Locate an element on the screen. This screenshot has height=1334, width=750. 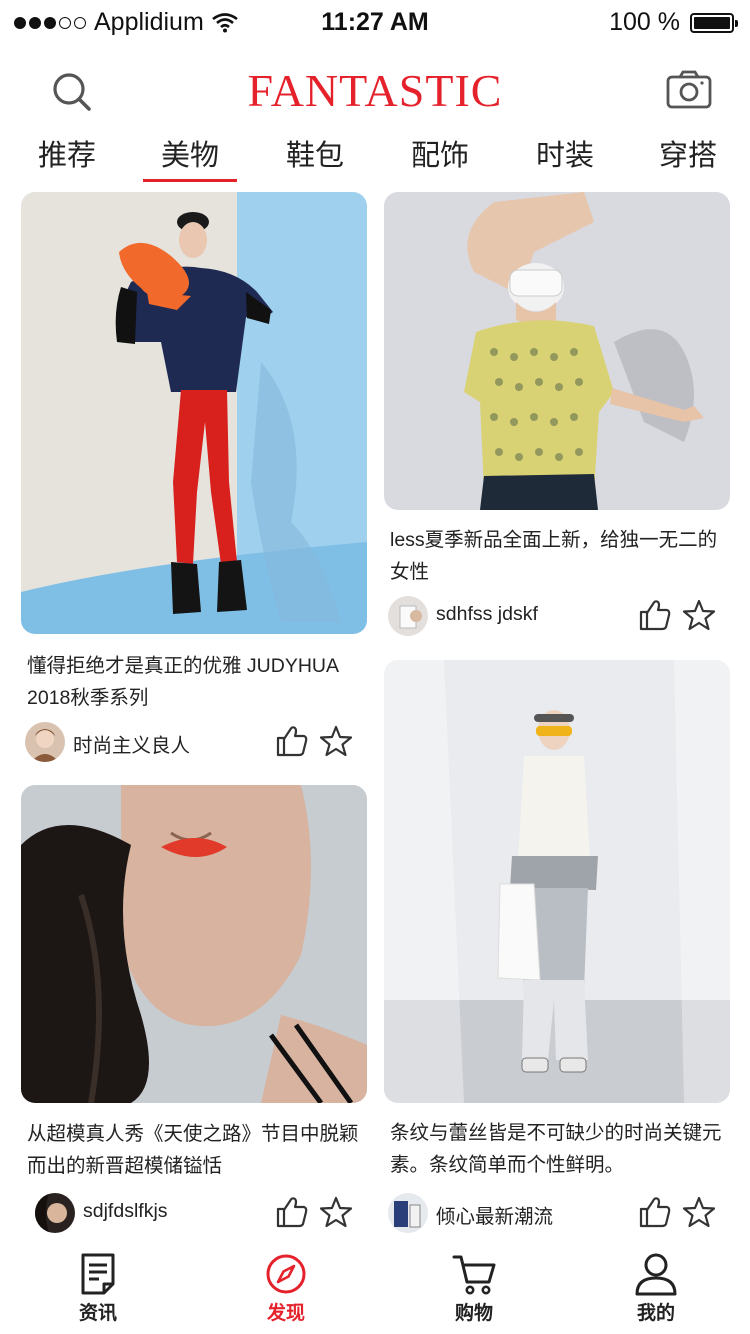
tab-accessories: 配饰 is located at coordinates (440, 156).